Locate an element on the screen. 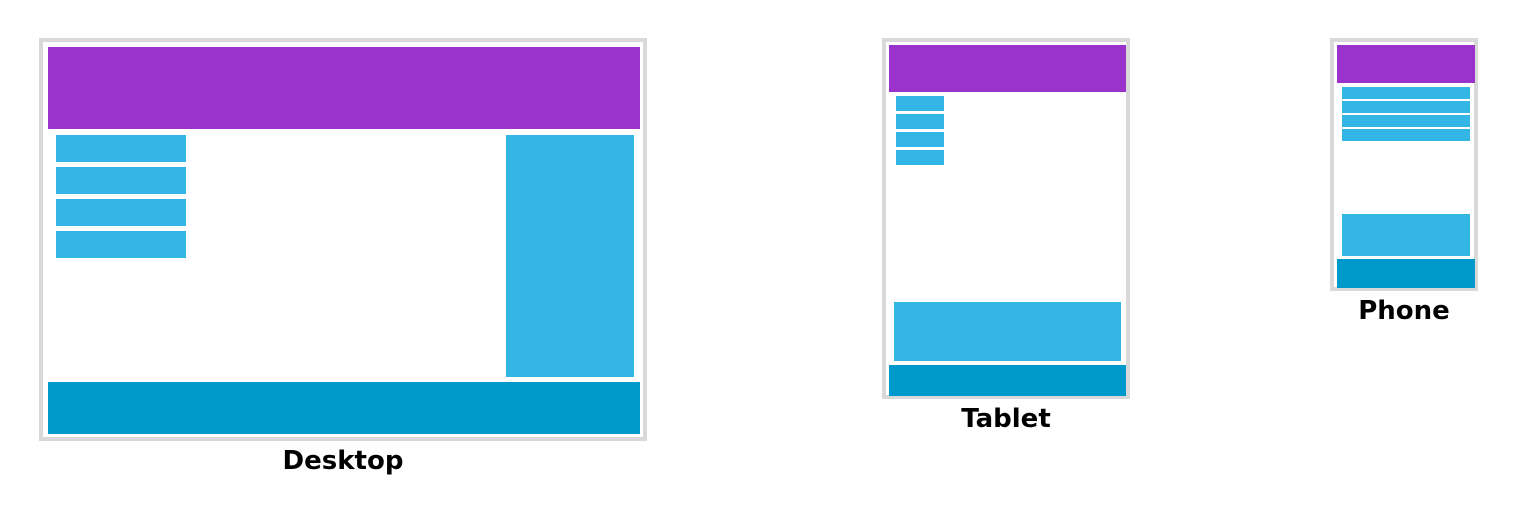  tablet-footer-block is located at coordinates (1007, 380).